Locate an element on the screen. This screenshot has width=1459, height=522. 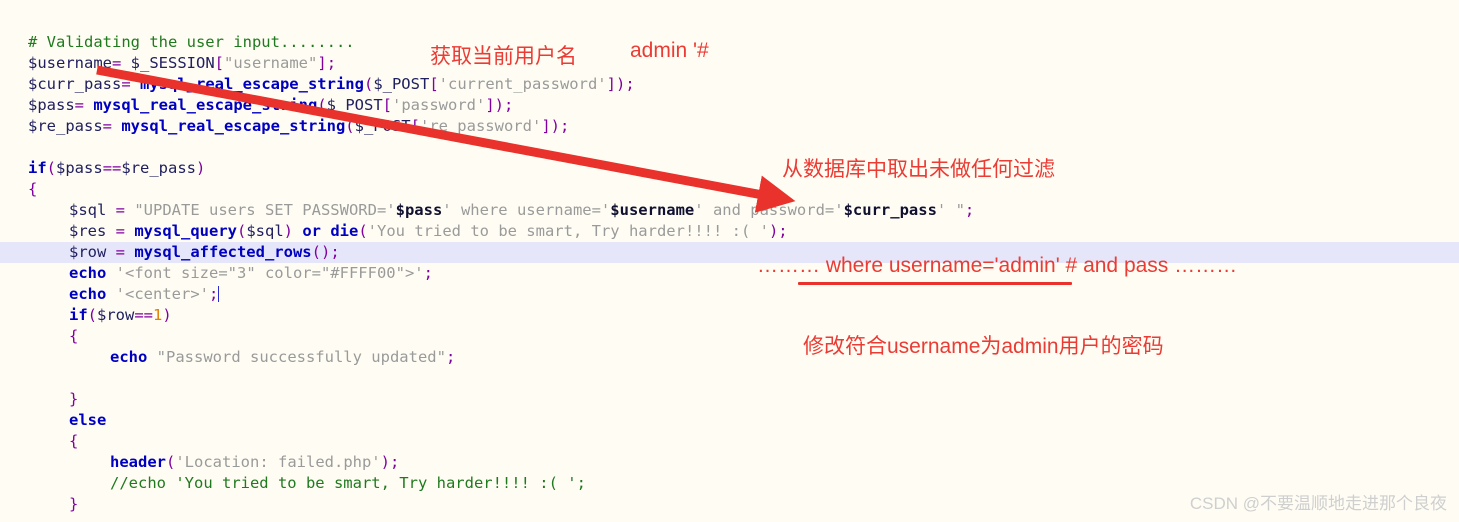
code-token: 'current_password' is located at coordinates (522, 84).